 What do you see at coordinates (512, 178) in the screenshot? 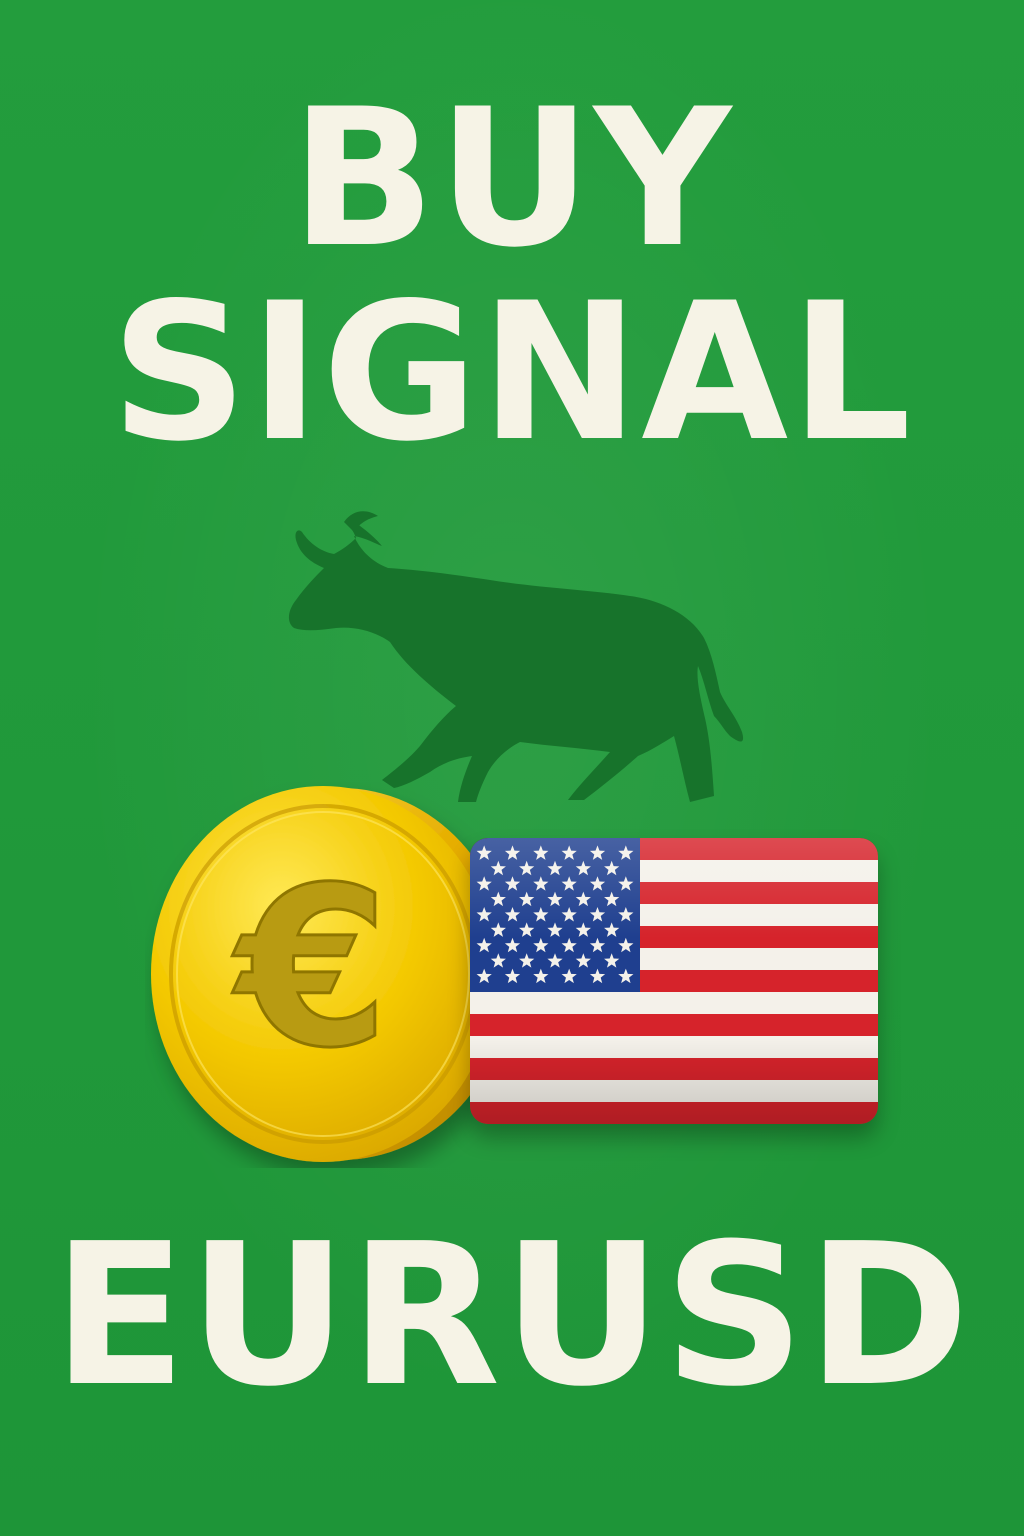
I see `headline-buy: BUY` at bounding box center [512, 178].